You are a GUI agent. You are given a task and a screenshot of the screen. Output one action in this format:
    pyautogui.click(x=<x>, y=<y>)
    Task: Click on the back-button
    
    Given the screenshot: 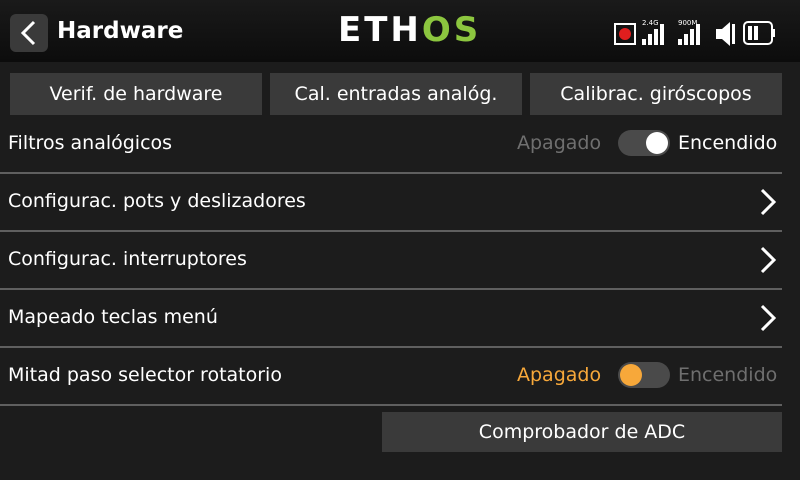 What is the action you would take?
    pyautogui.click(x=29, y=33)
    